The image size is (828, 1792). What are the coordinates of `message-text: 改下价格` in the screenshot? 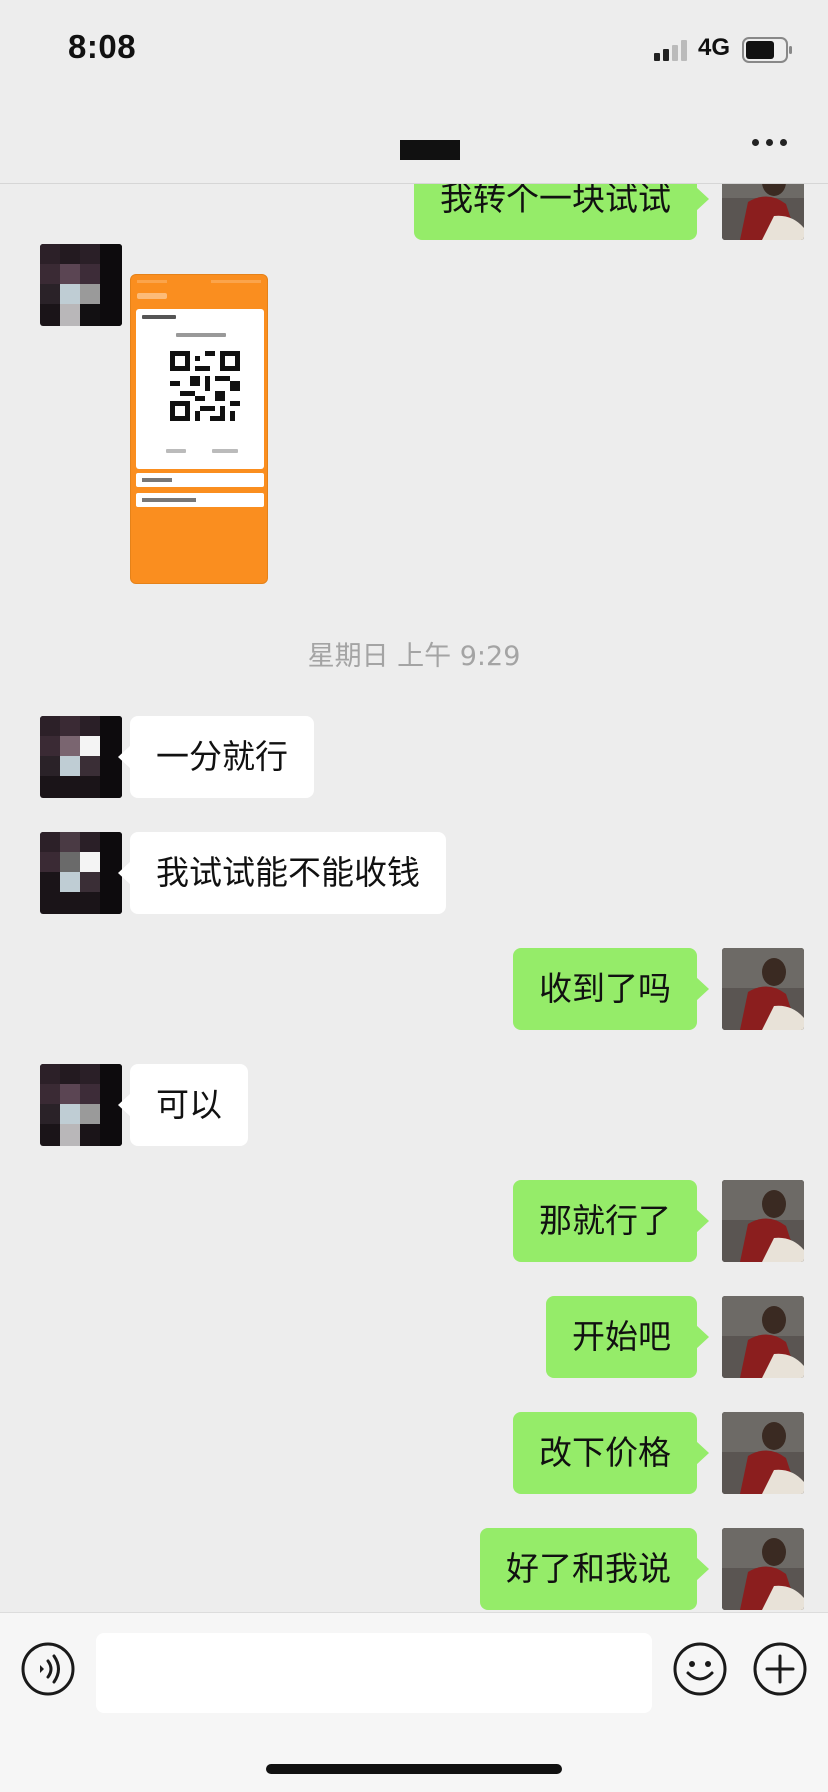 It's located at (605, 1452).